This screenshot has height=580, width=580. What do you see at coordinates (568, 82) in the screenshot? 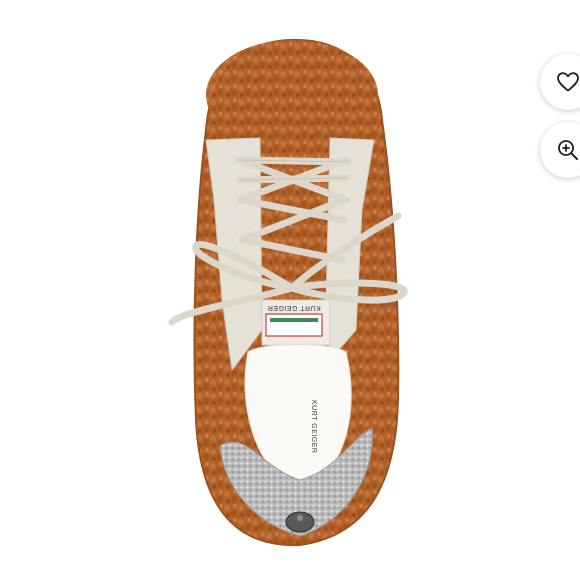
I see `heart-icon` at bounding box center [568, 82].